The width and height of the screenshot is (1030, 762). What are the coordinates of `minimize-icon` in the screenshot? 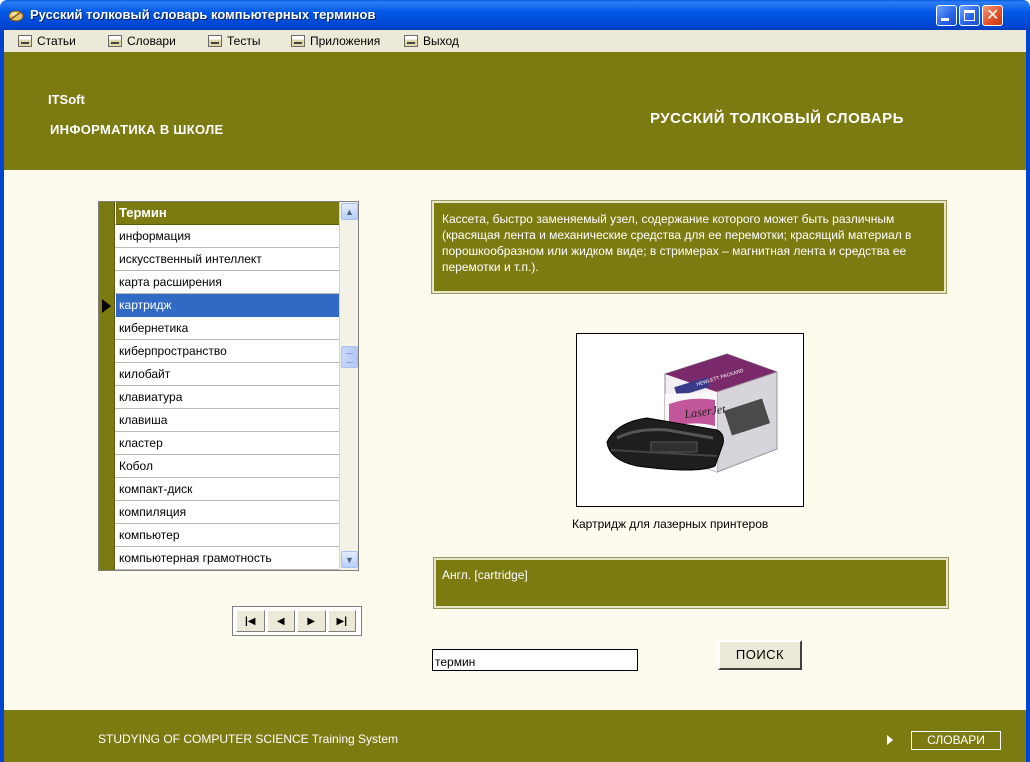 It's located at (945, 19).